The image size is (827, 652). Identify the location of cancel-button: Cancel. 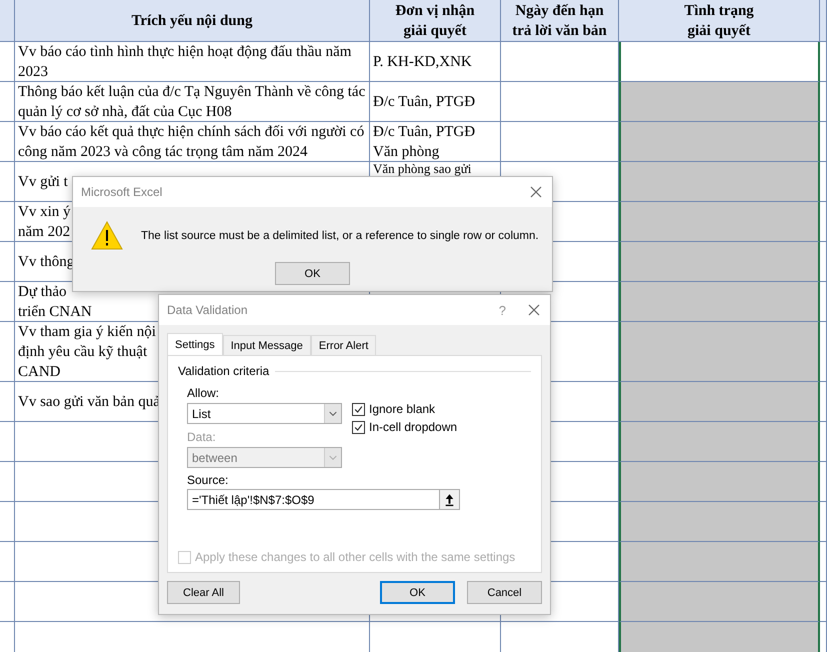
(504, 592).